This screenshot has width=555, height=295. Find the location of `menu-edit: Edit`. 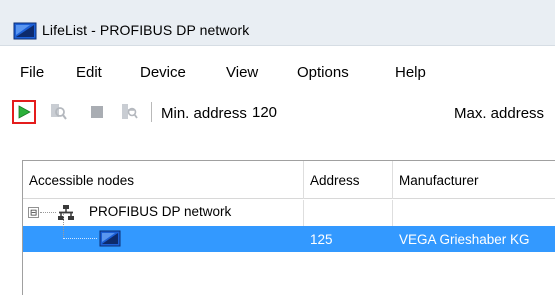

menu-edit: Edit is located at coordinates (89, 72).